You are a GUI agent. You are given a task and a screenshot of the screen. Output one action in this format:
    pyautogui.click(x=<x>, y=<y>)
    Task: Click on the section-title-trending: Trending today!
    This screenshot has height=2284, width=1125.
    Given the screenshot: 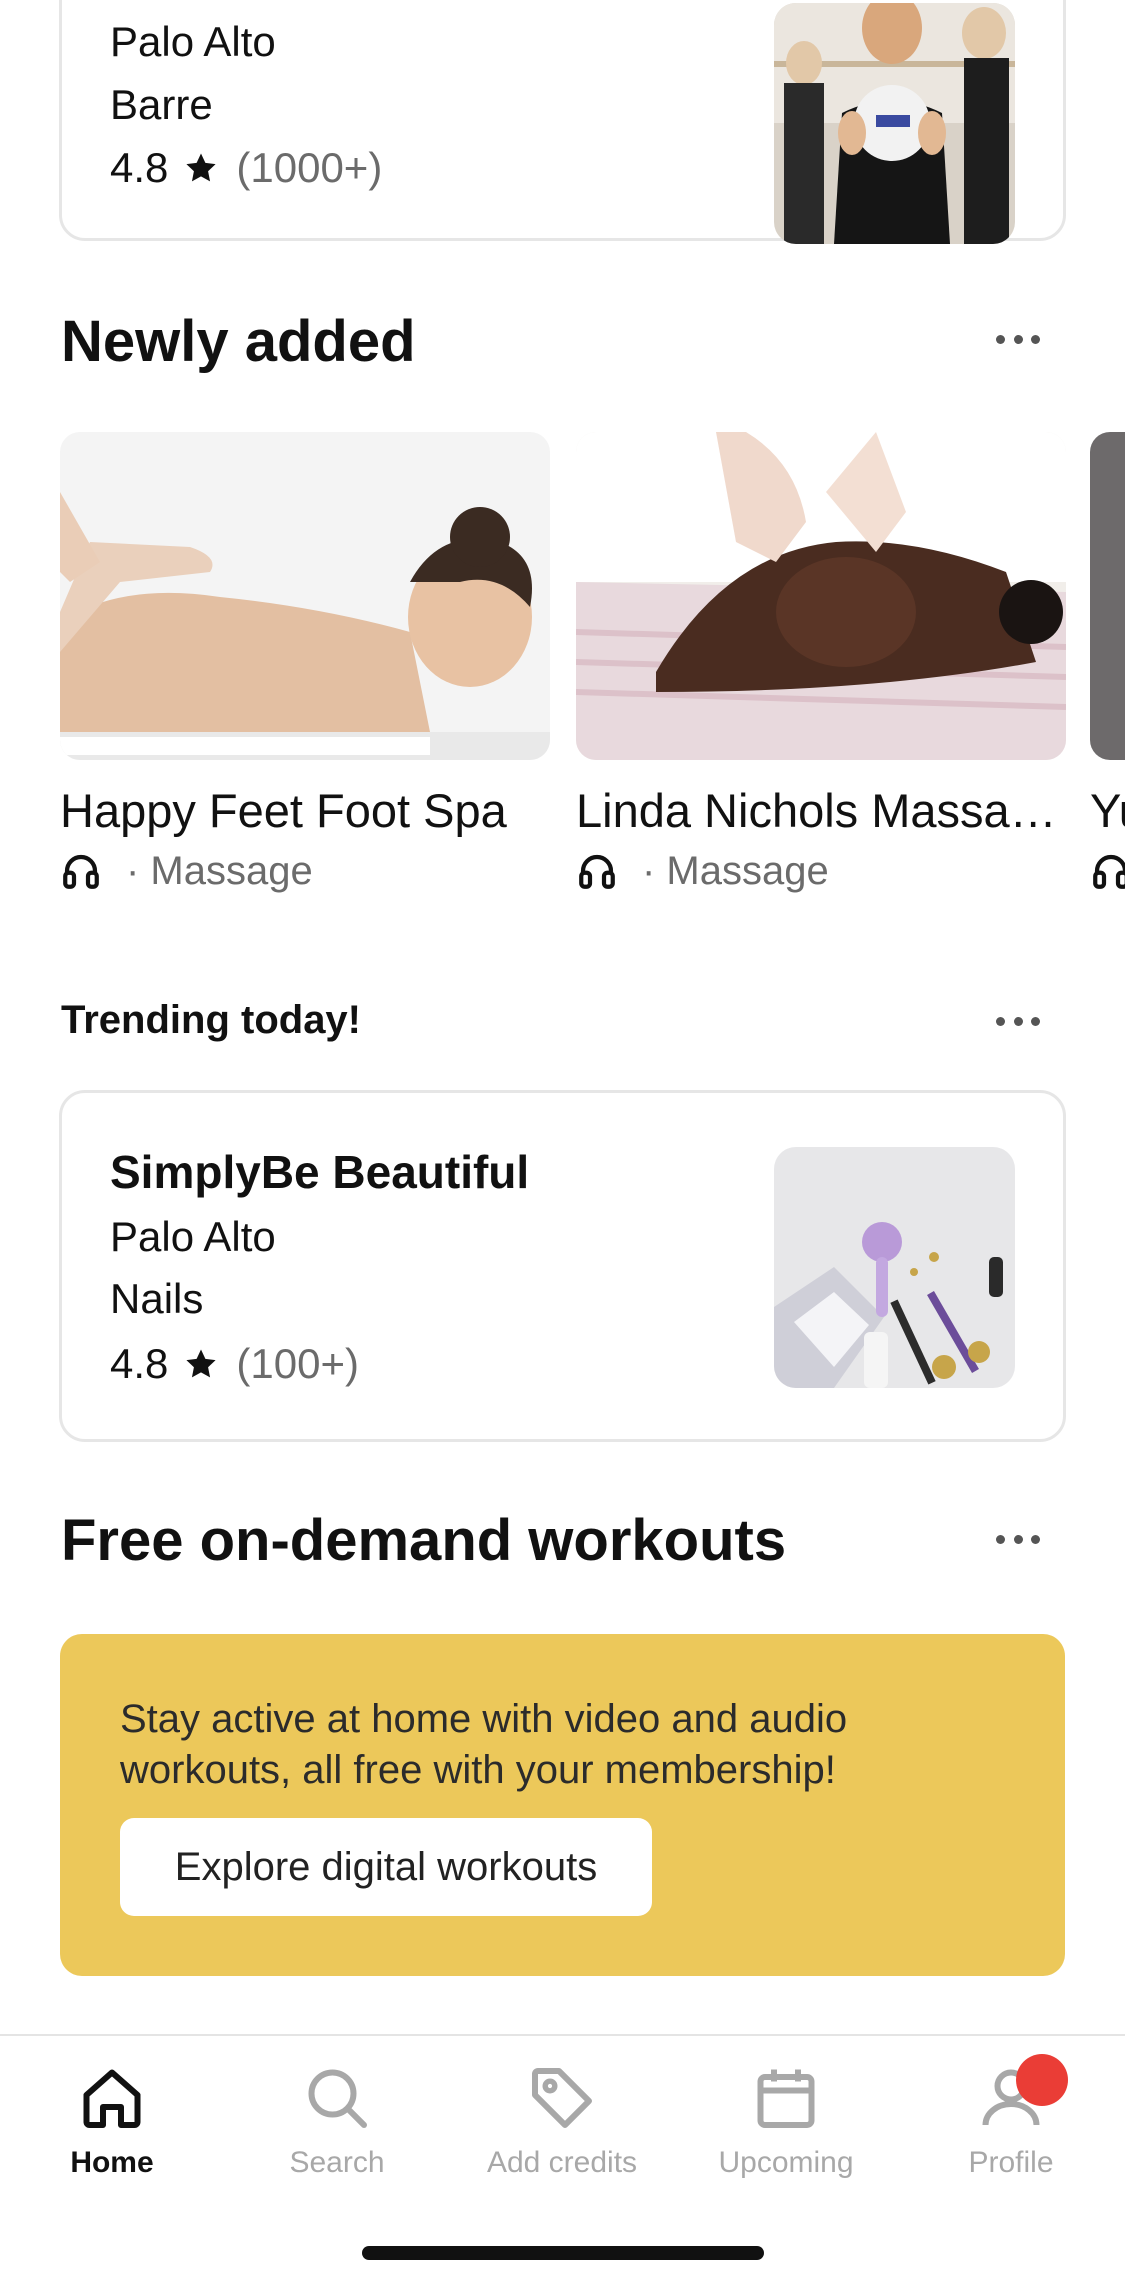 What is the action you would take?
    pyautogui.click(x=211, y=1020)
    